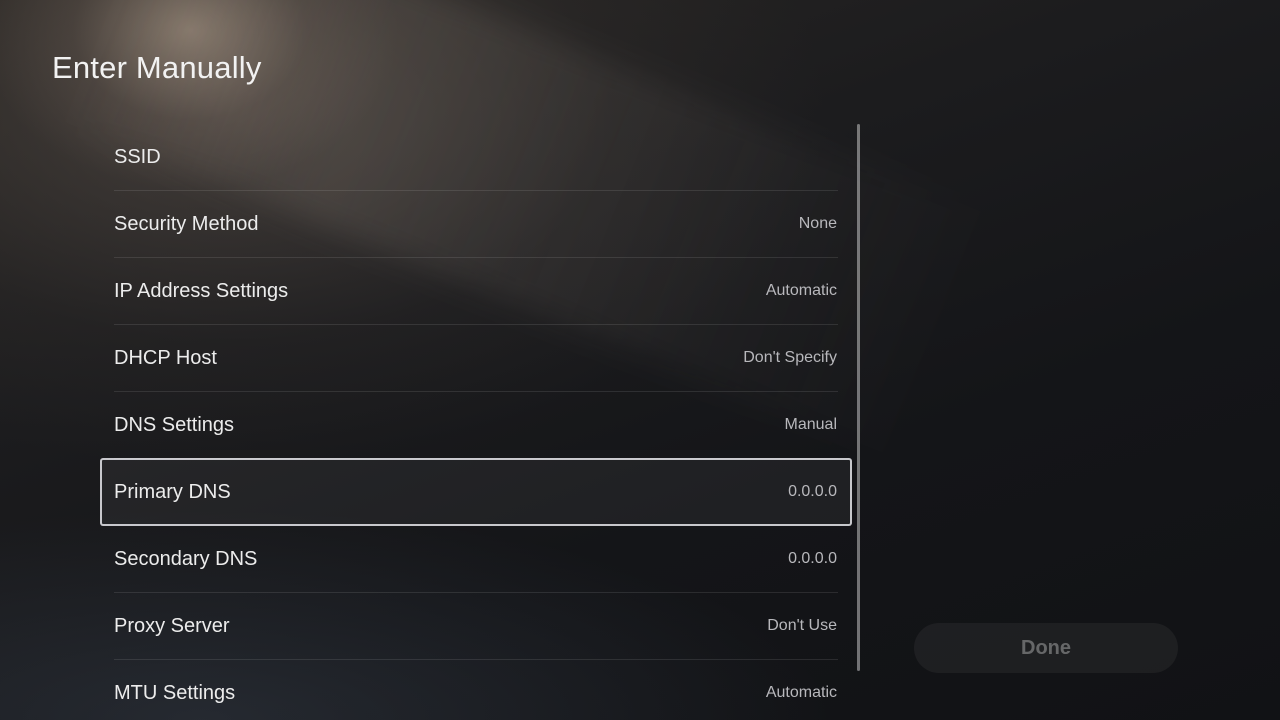 Image resolution: width=1280 pixels, height=720 pixels. I want to click on setting-row-ip-address-settings: IP Address Settings Automatic, so click(476, 291).